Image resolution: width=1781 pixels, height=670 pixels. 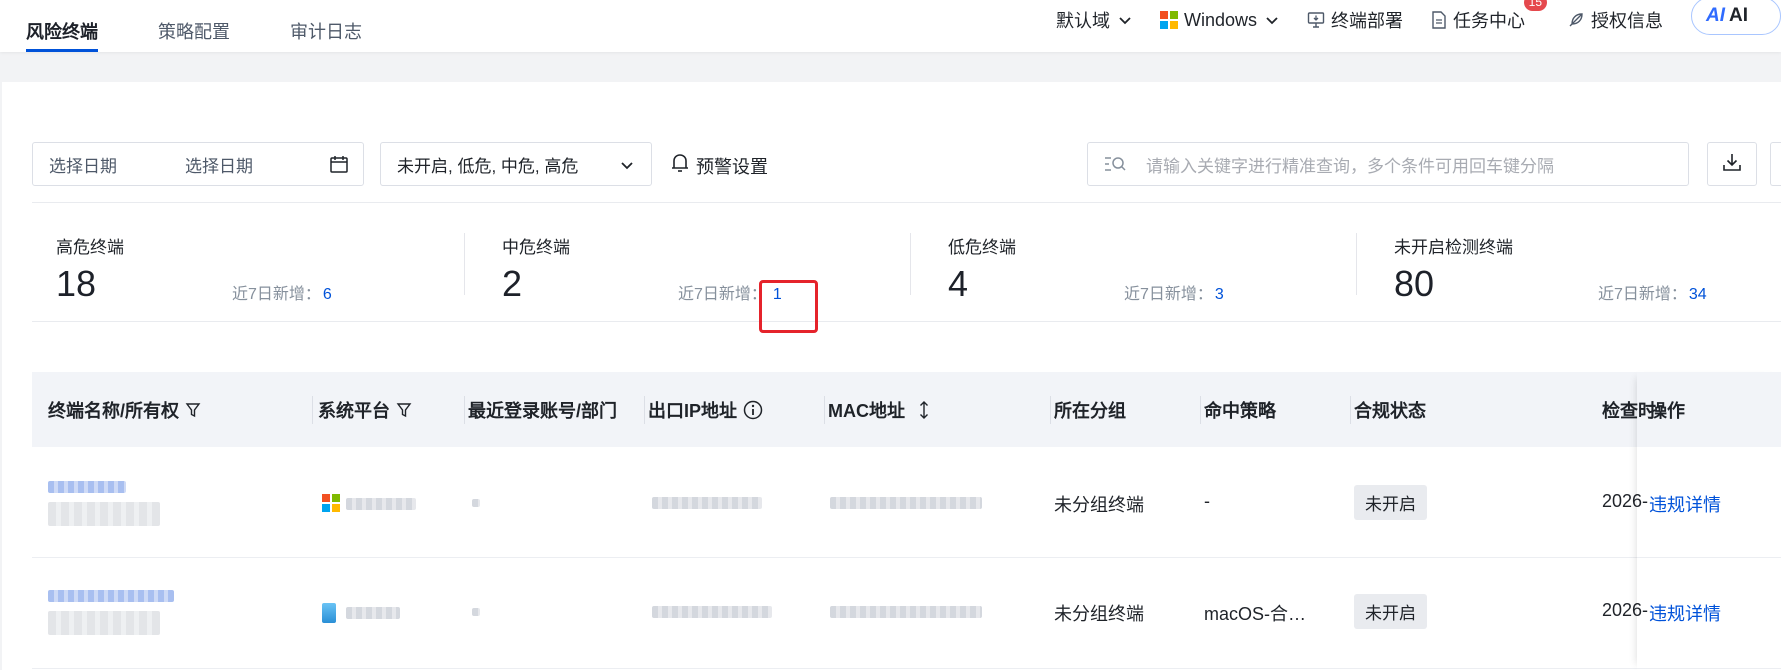 What do you see at coordinates (1390, 409) in the screenshot?
I see `col-compliance: 合规状态` at bounding box center [1390, 409].